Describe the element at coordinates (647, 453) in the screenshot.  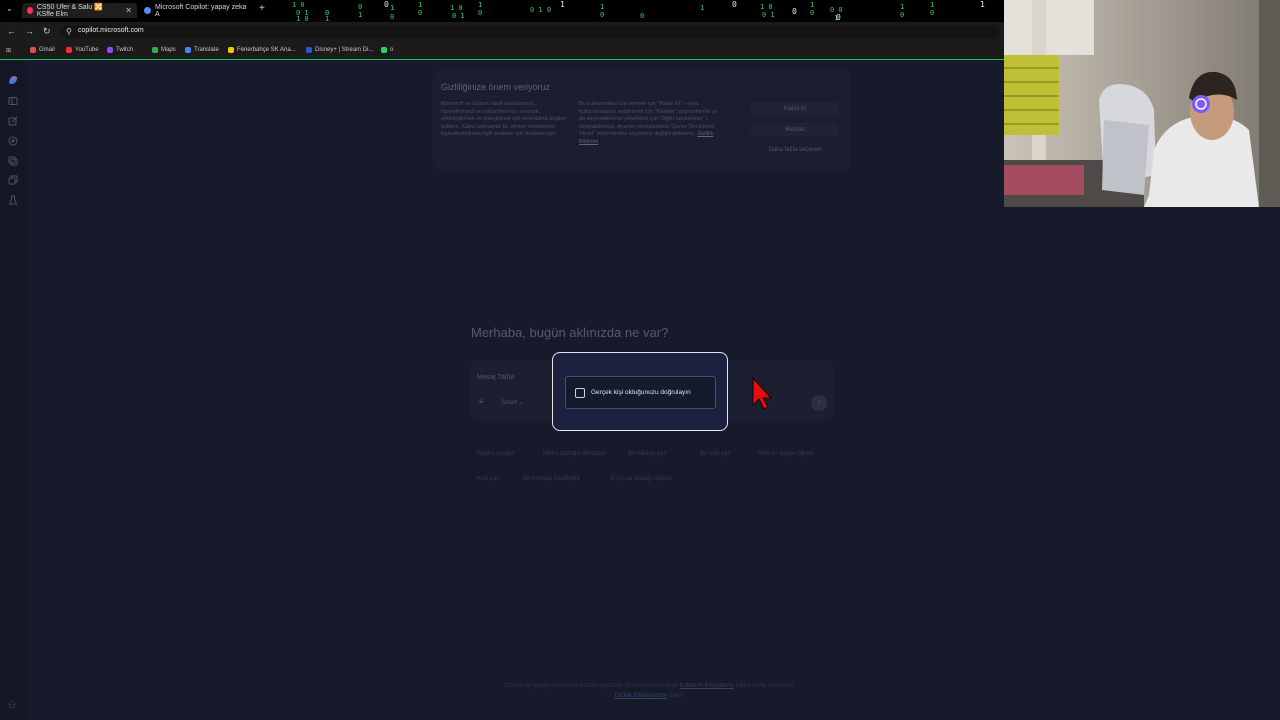
I see `suggestion-chip: Bir hikaye yaz` at that location.